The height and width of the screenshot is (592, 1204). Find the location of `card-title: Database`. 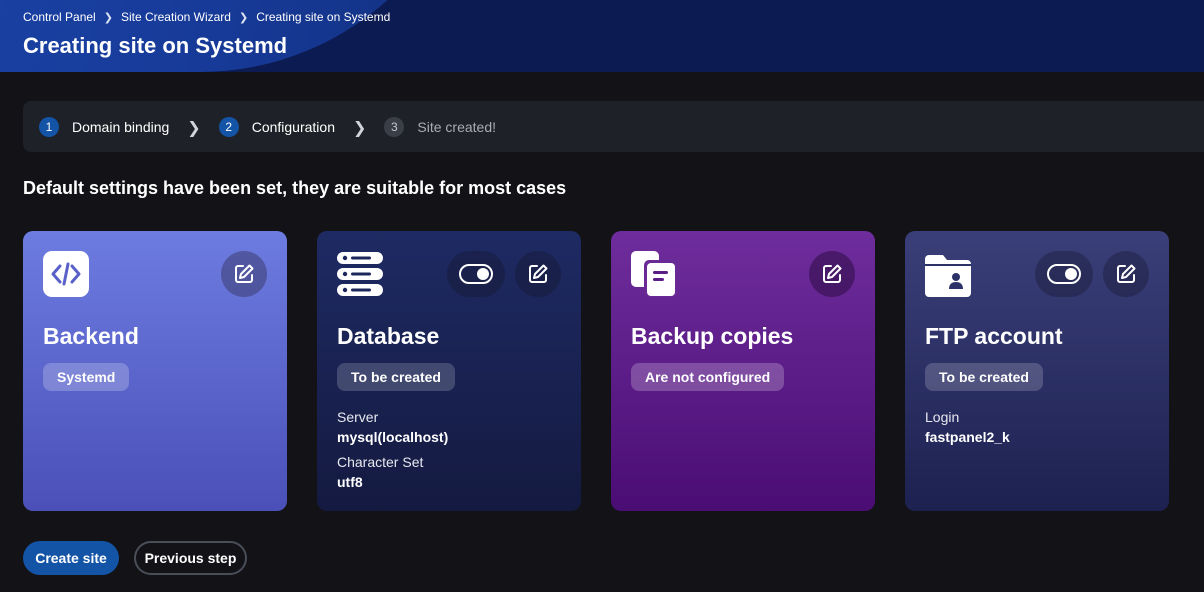

card-title: Database is located at coordinates (388, 336).